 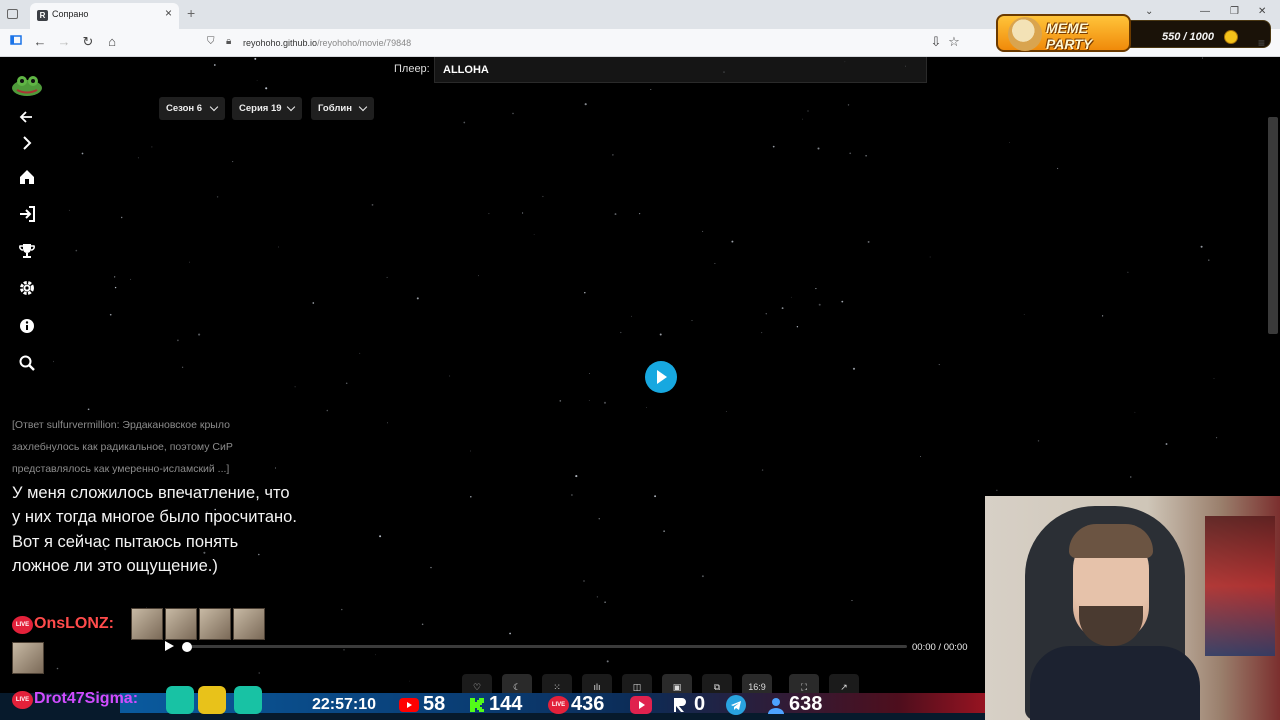 What do you see at coordinates (1132, 608) in the screenshot?
I see `webcam-overlay` at bounding box center [1132, 608].